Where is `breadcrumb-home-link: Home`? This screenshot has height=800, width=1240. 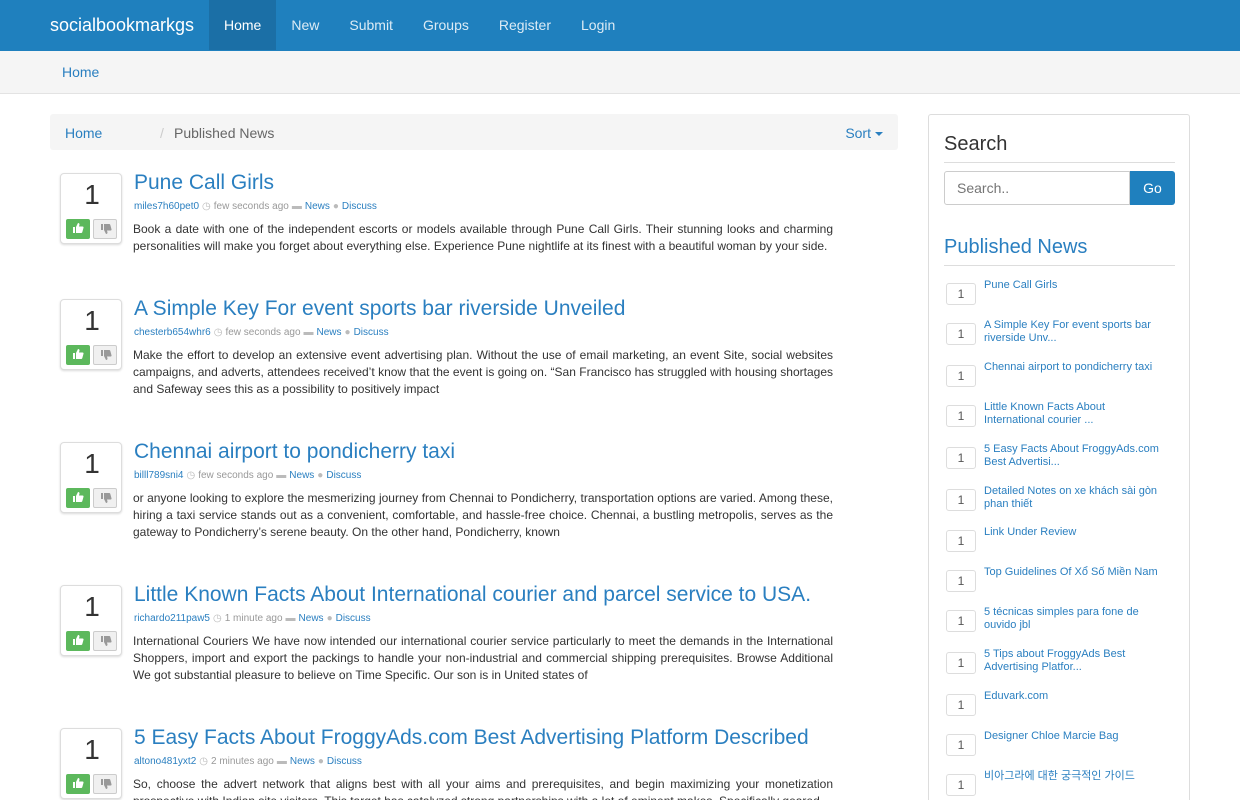 breadcrumb-home-link: Home is located at coordinates (83, 133).